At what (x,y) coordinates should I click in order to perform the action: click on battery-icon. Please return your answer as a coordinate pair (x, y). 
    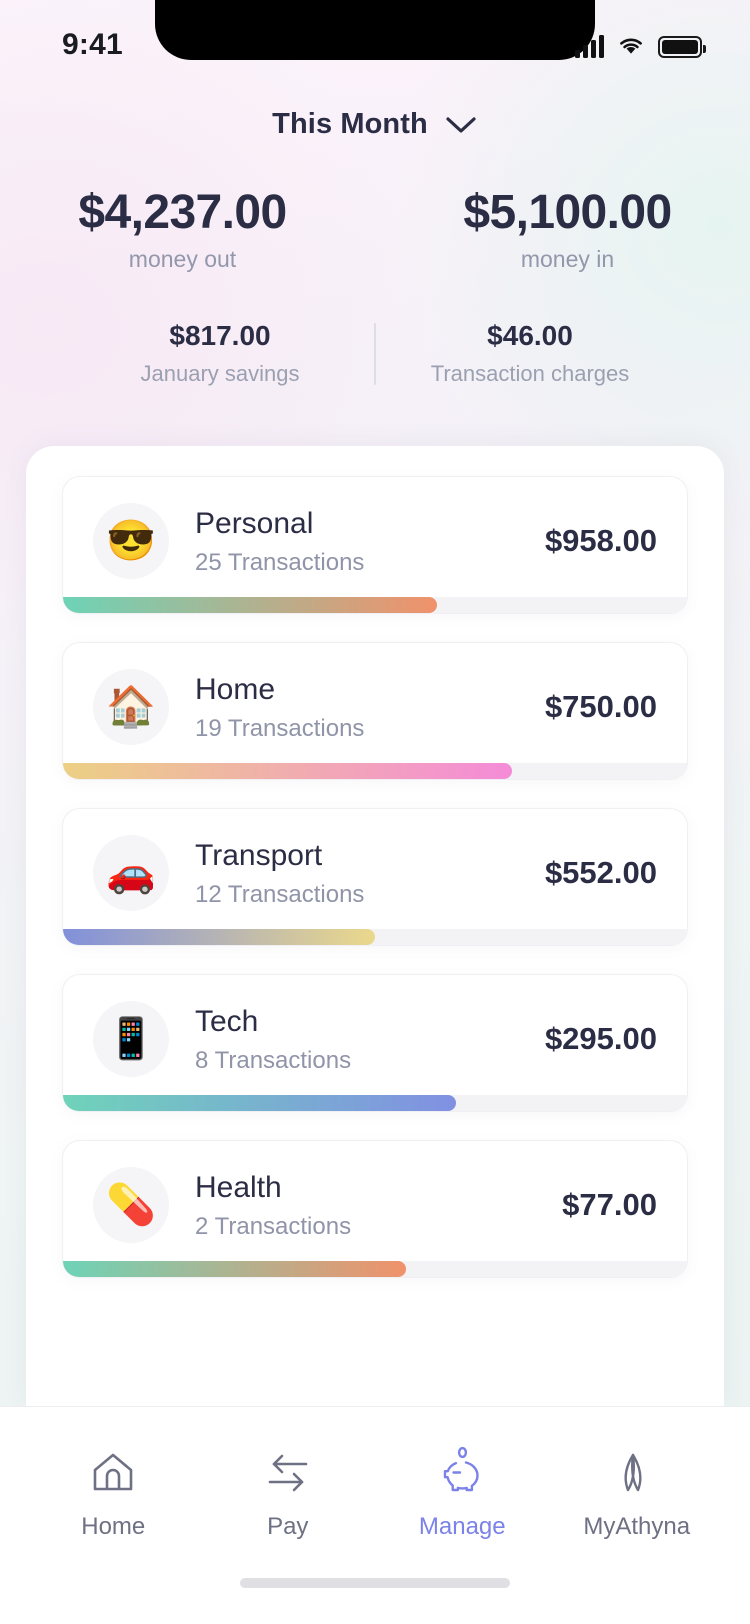
    Looking at the image, I should click on (682, 47).